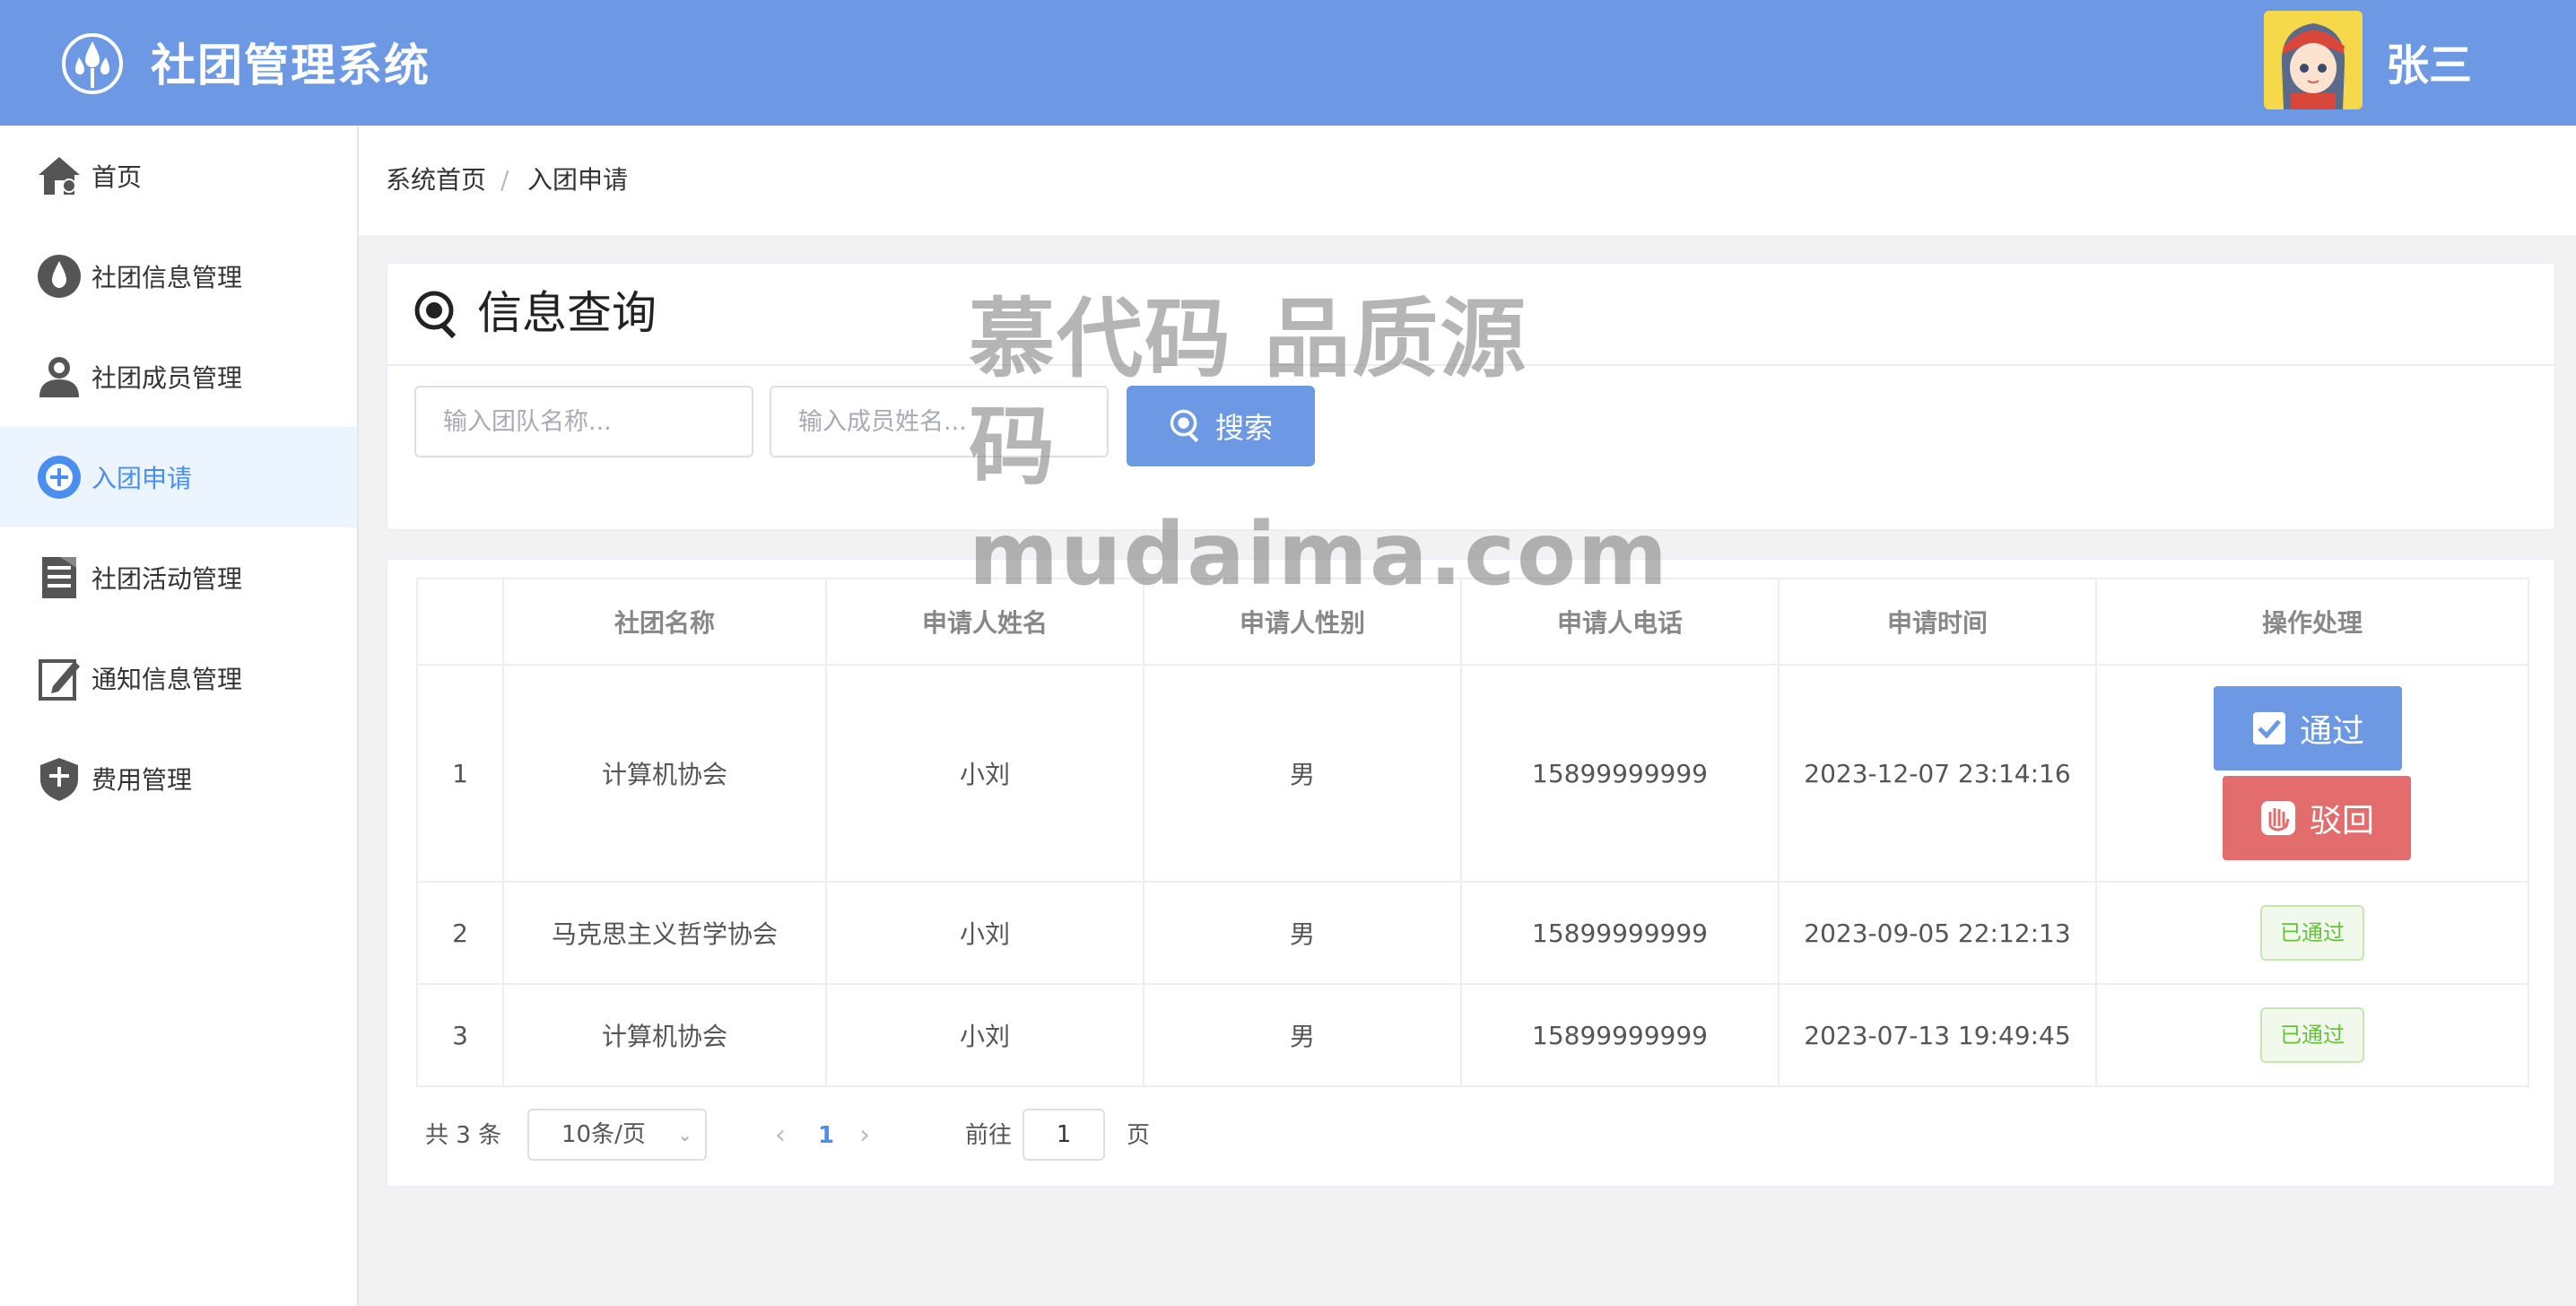 This screenshot has width=2576, height=1306. I want to click on row-index: 2, so click(460, 933).